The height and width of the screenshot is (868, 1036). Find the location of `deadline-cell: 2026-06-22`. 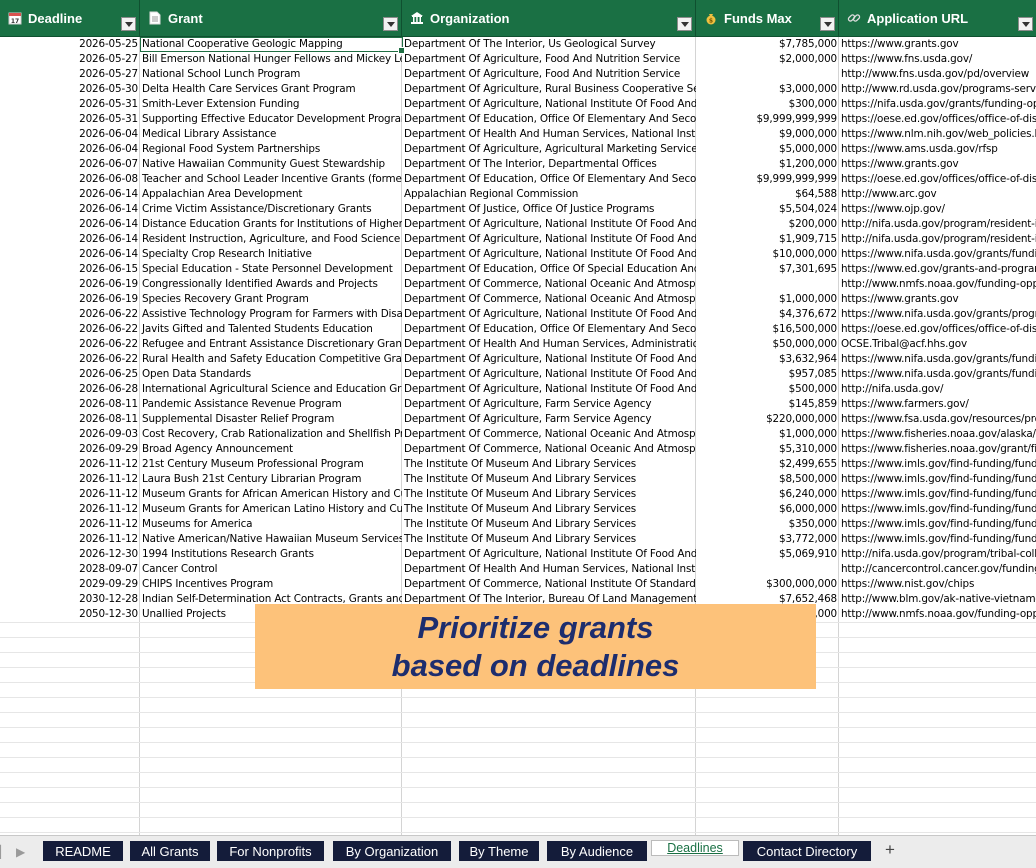

deadline-cell: 2026-06-22 is located at coordinates (70, 314).